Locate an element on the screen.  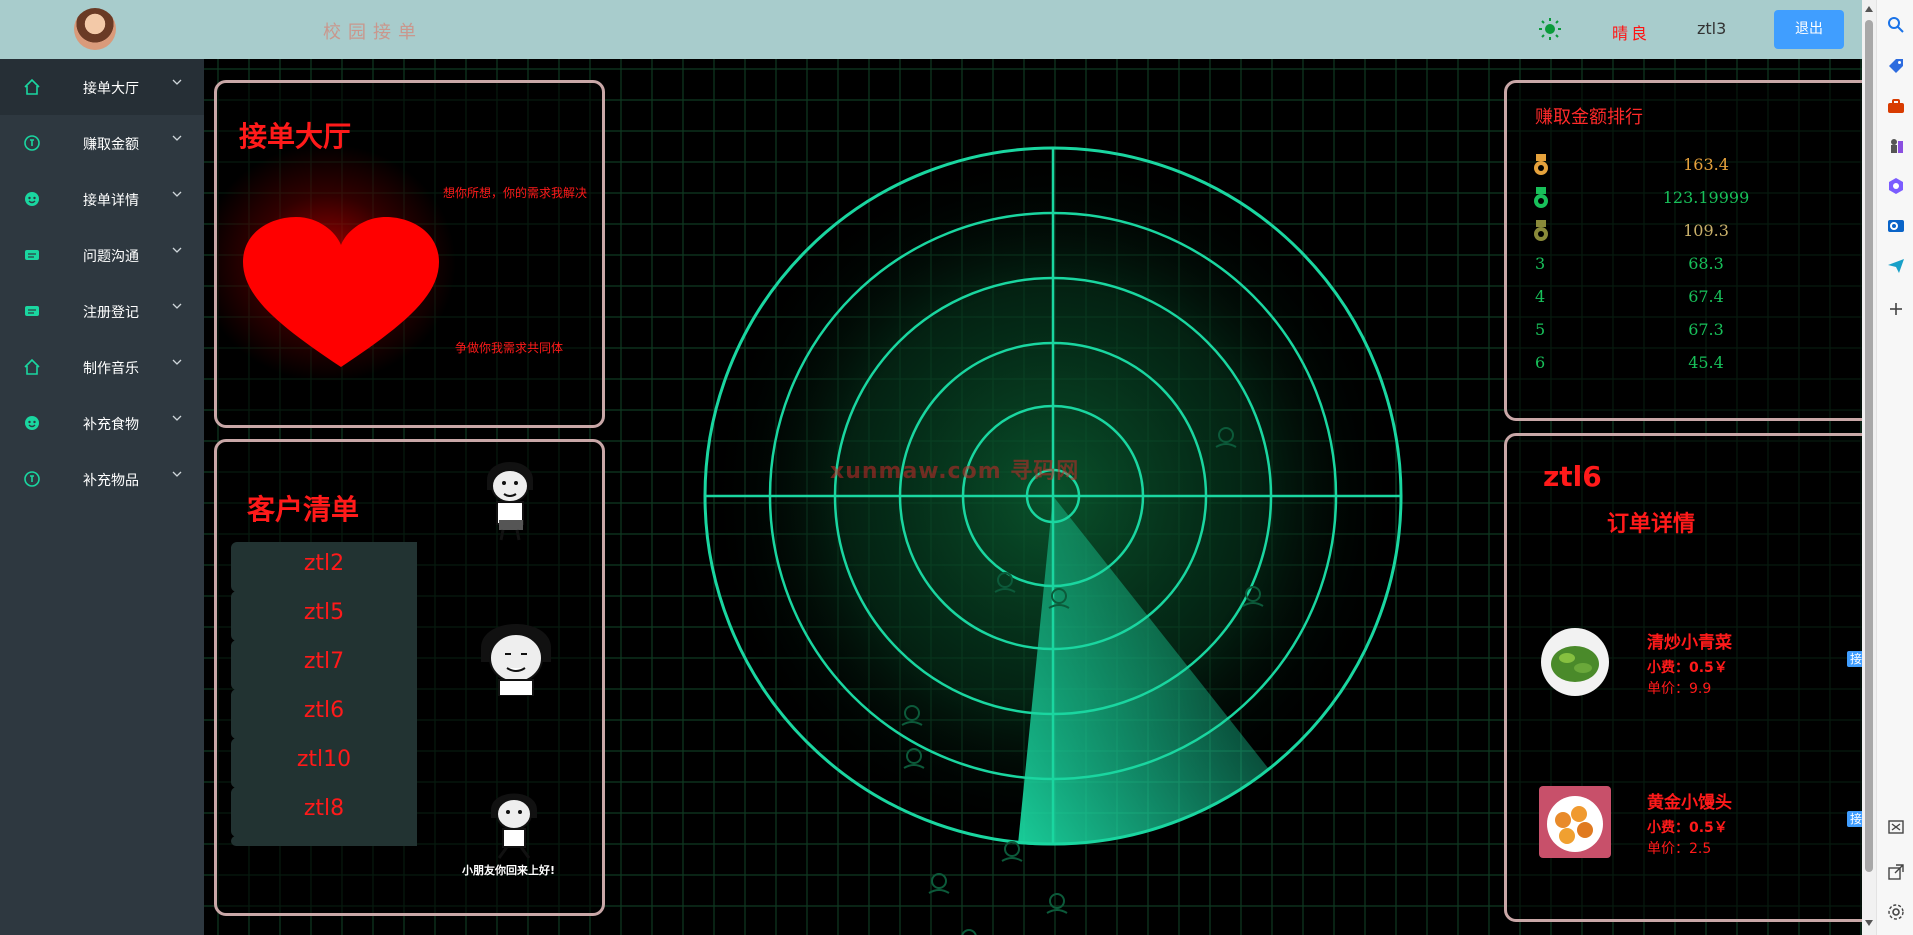
open-external-icon is located at coordinates (1896, 872).